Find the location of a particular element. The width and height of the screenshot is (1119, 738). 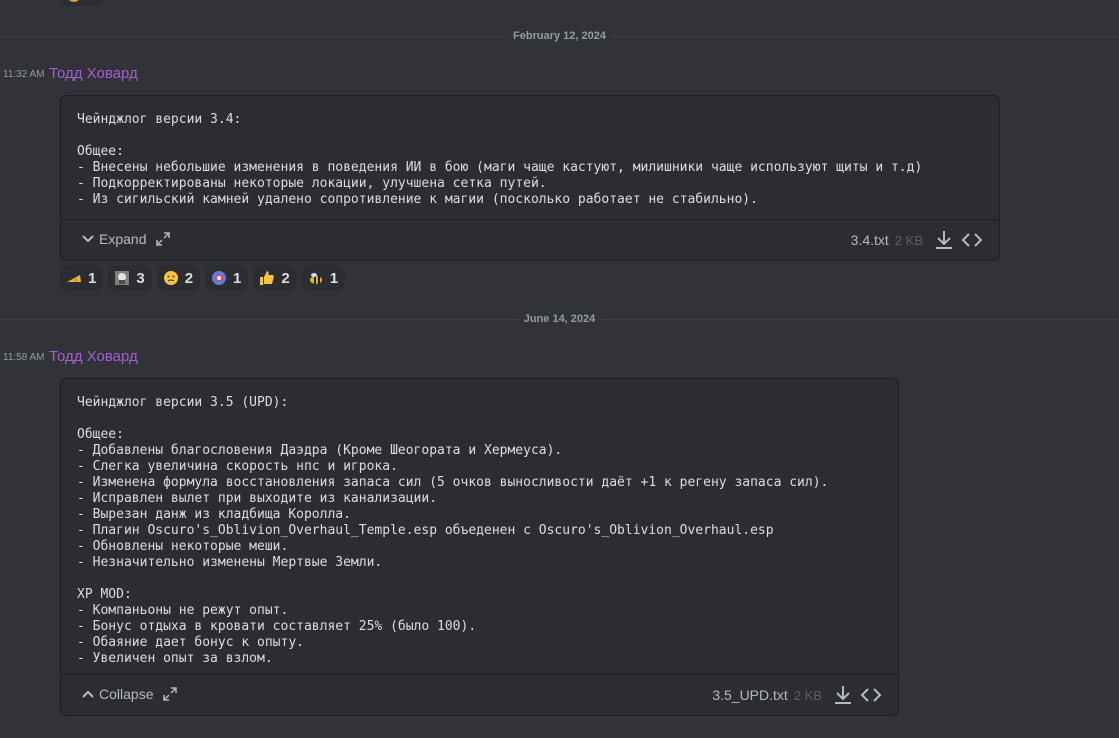

date-divider: June 14, 2024 is located at coordinates (559, 319).